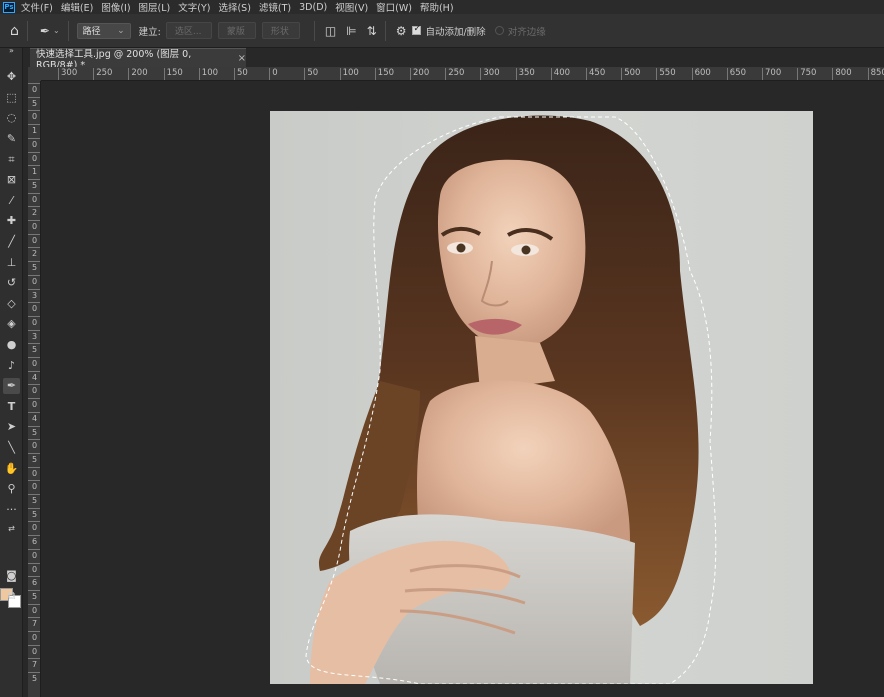  I want to click on marquee-tool-icon: ⬚, so click(11, 98).